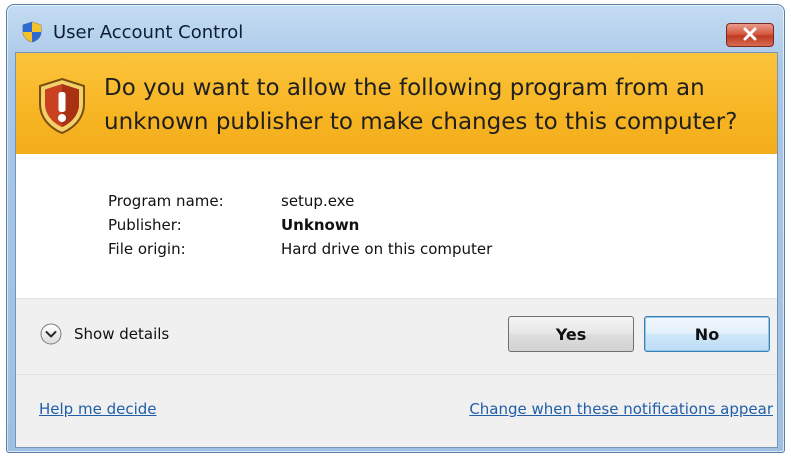  I want to click on help-me-decide-link: Help me decide, so click(98, 409).